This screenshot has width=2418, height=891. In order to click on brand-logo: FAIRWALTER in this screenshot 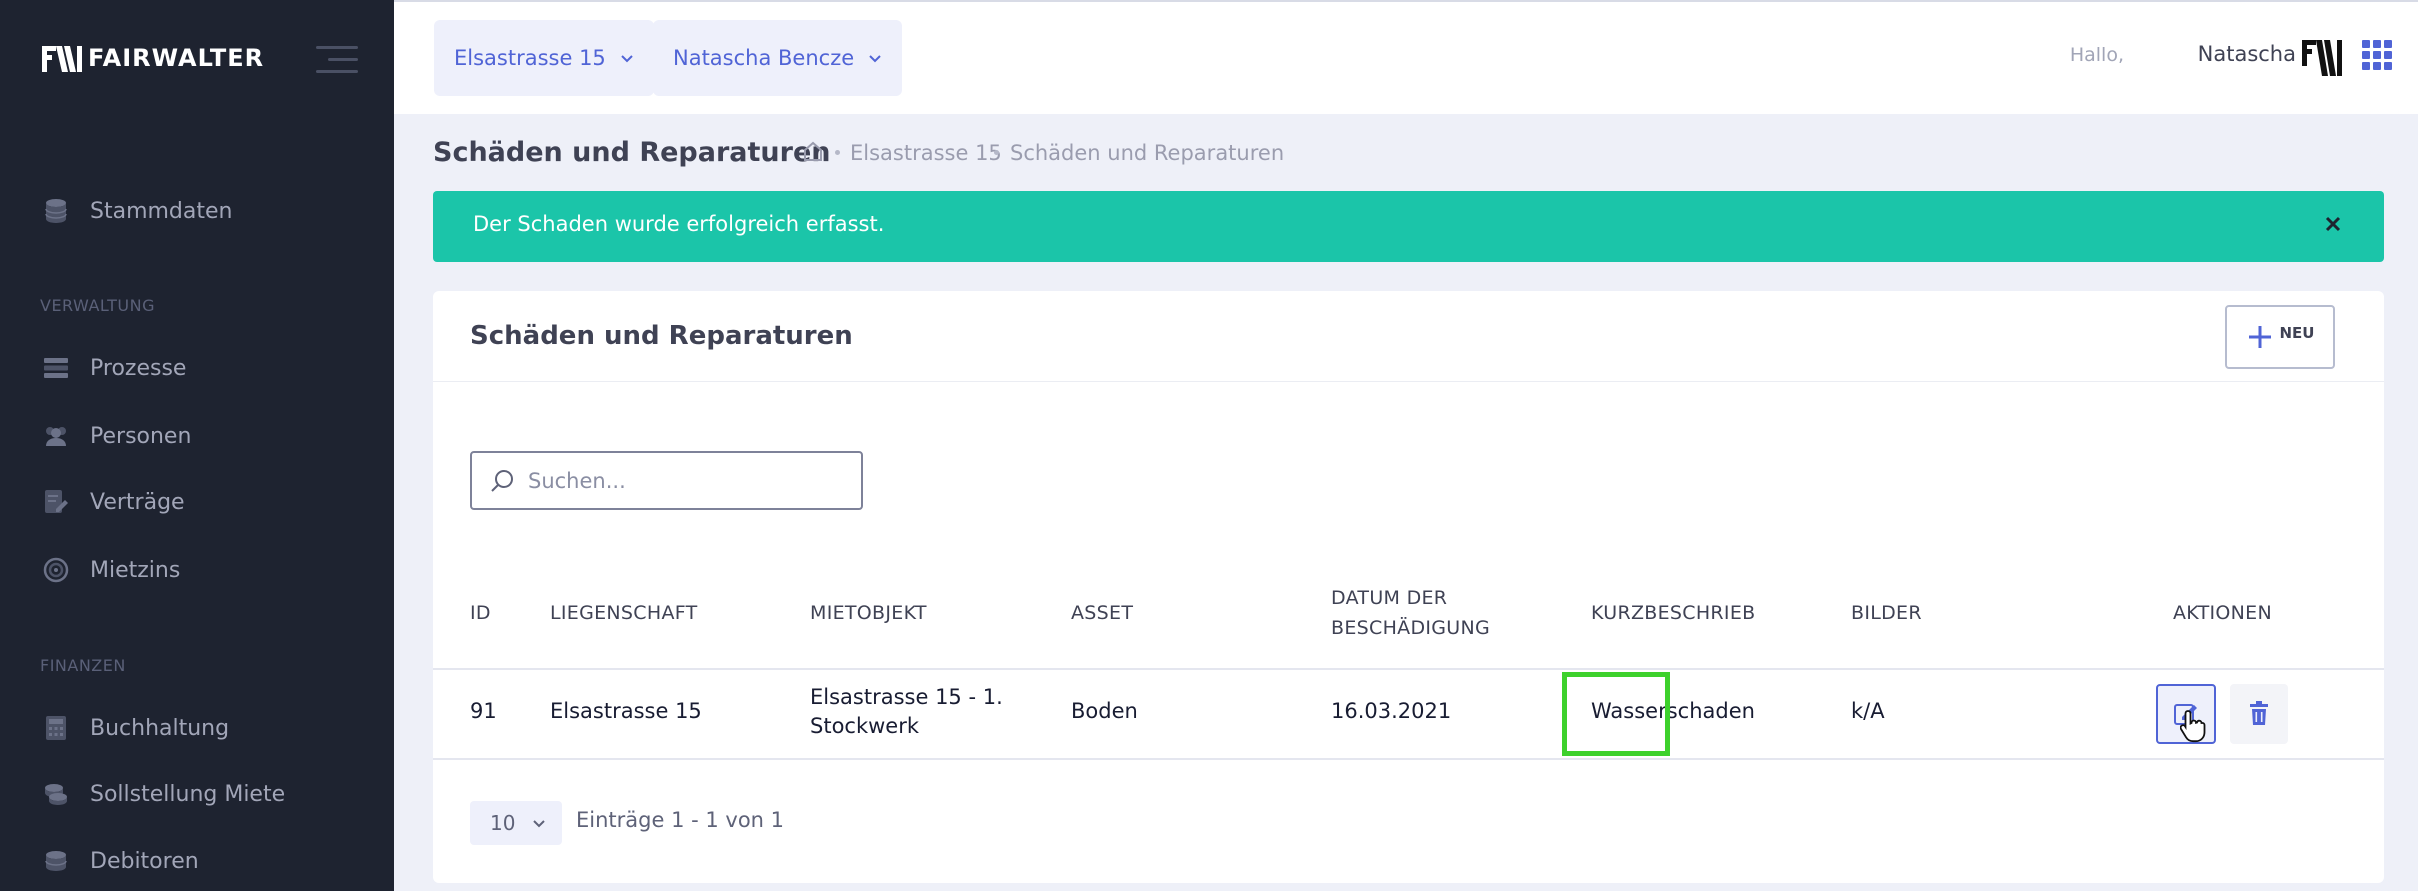, I will do `click(153, 58)`.